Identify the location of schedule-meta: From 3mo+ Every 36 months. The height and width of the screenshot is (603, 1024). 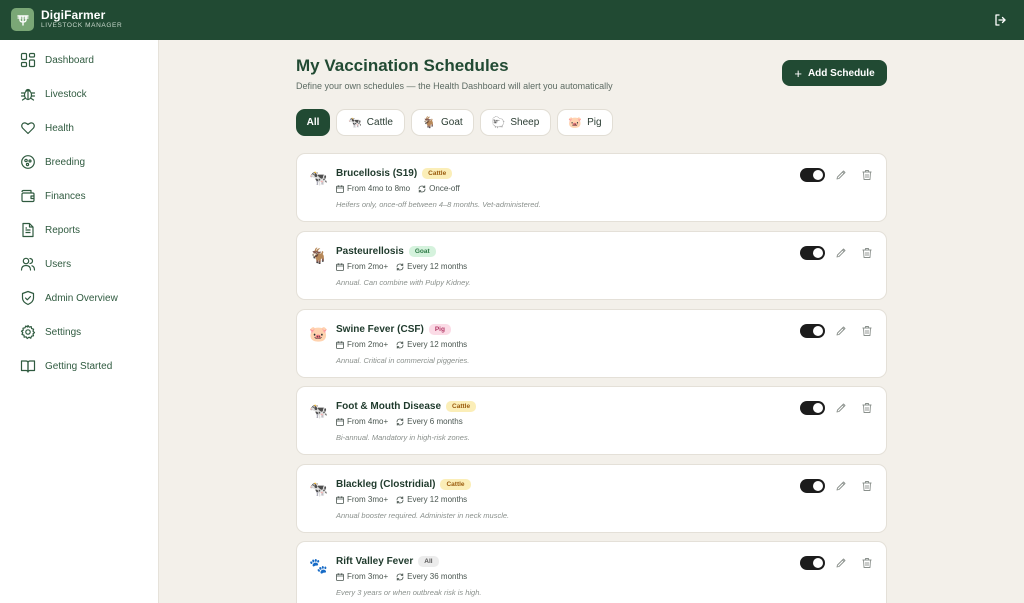
(401, 576).